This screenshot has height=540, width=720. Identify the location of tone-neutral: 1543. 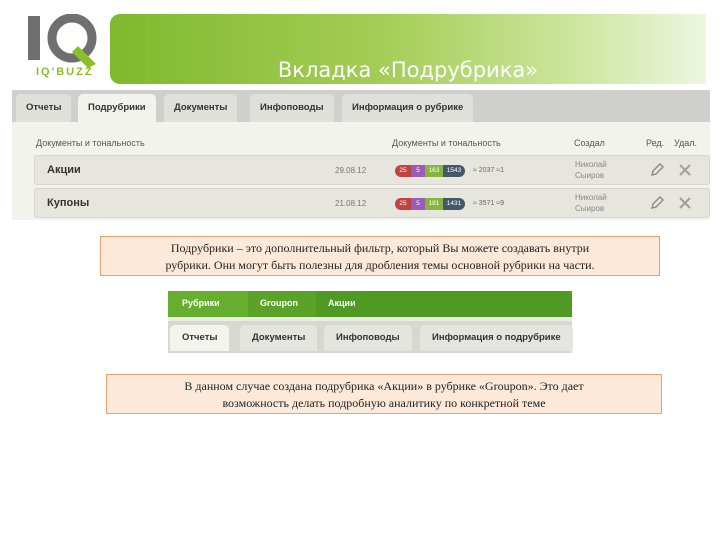
(454, 171).